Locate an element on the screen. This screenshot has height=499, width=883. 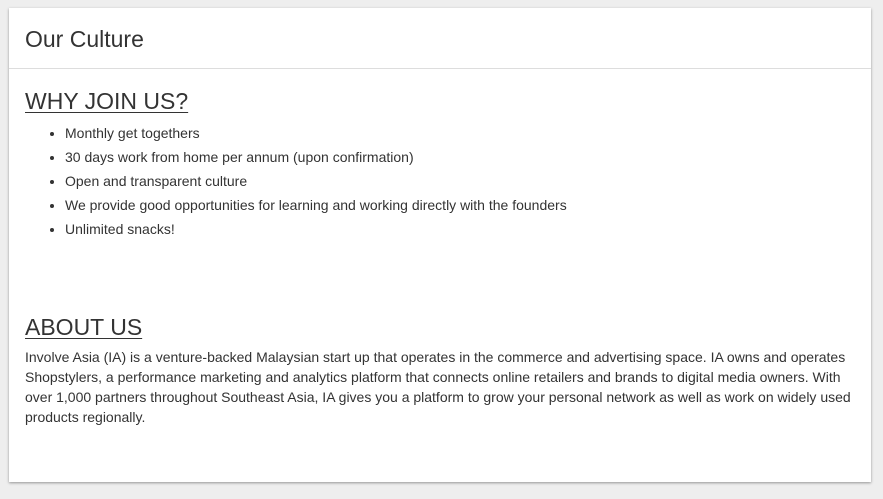
list-item: Unlimited snacks! is located at coordinates (460, 229).